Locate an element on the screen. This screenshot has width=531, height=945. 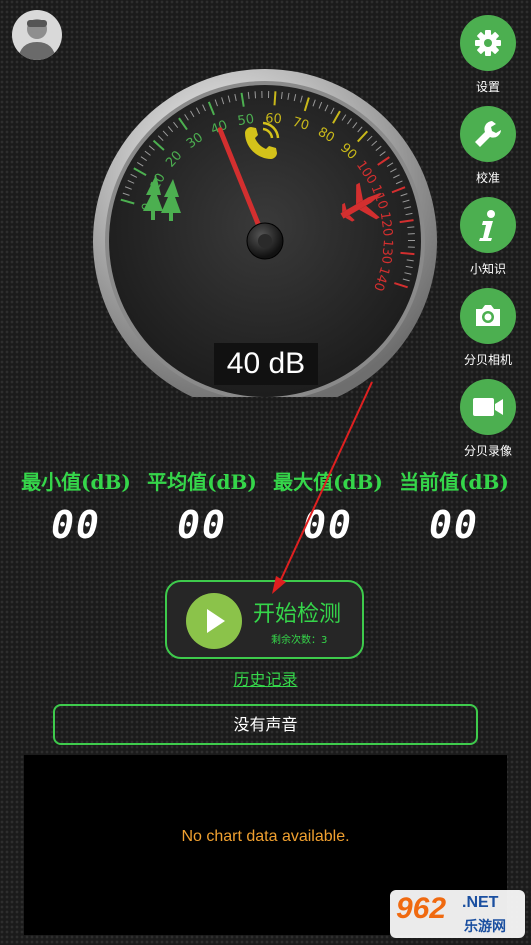
remaining-count: 剩余次数：3 is located at coordinates (299, 640).